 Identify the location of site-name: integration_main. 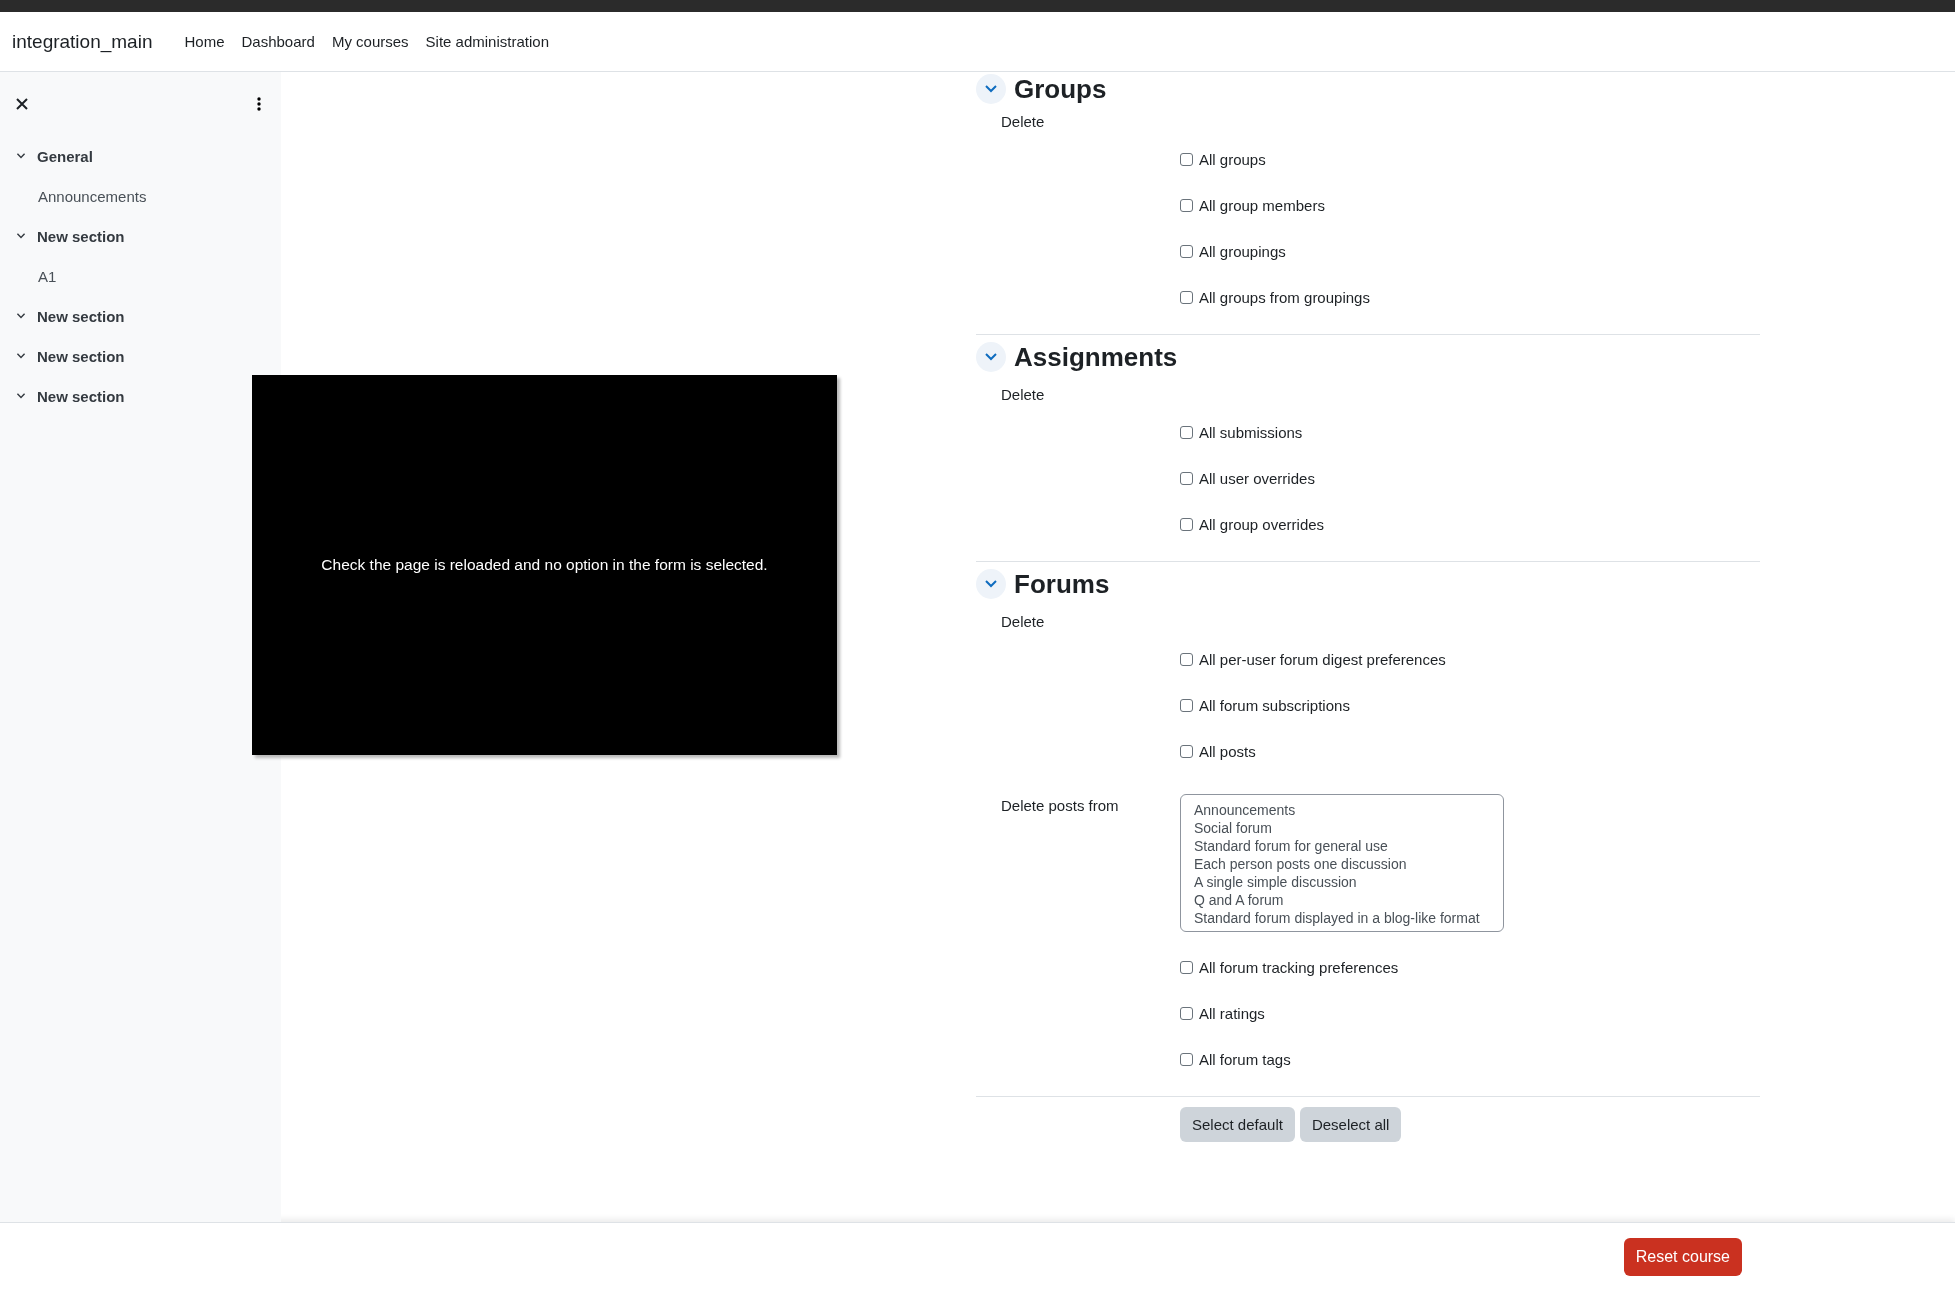
(82, 41).